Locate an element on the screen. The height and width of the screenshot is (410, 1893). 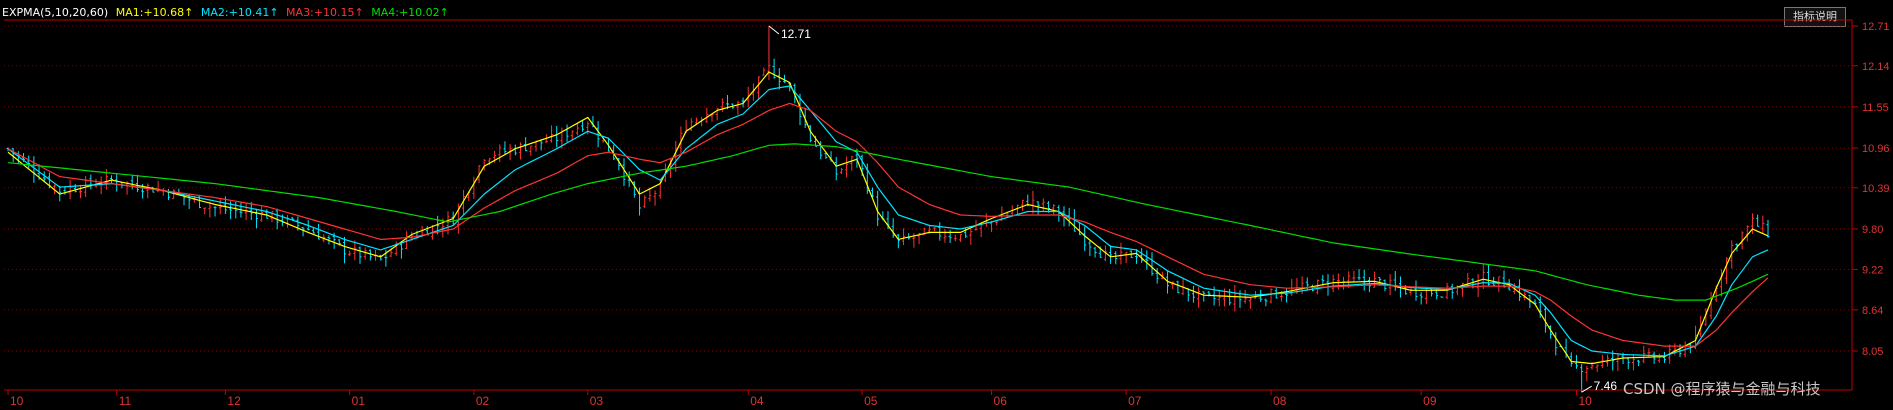
y-tick-label: 10.96 is located at coordinates (1876, 149).